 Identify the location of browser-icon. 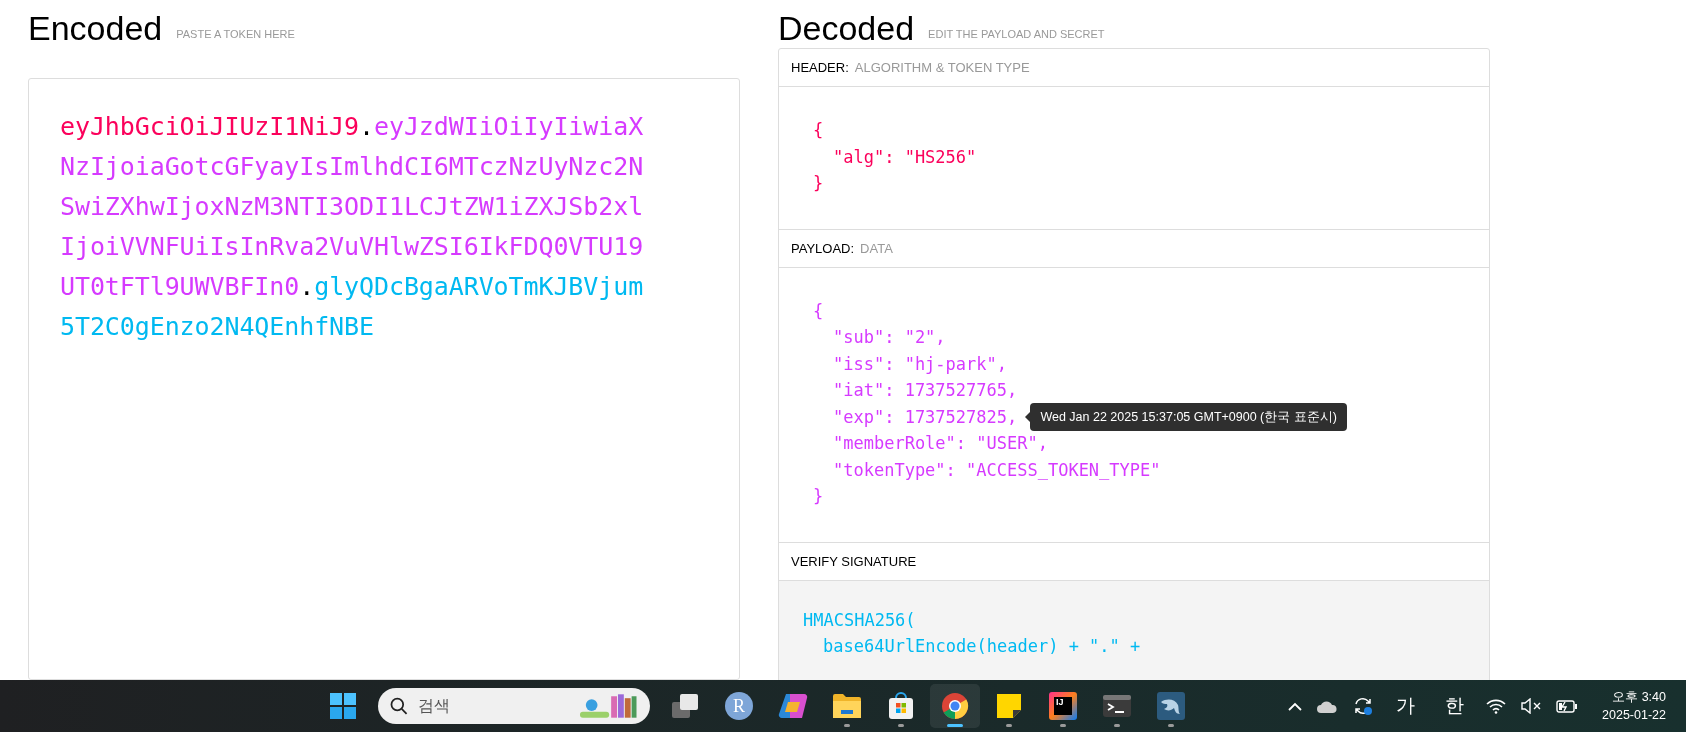
(955, 706).